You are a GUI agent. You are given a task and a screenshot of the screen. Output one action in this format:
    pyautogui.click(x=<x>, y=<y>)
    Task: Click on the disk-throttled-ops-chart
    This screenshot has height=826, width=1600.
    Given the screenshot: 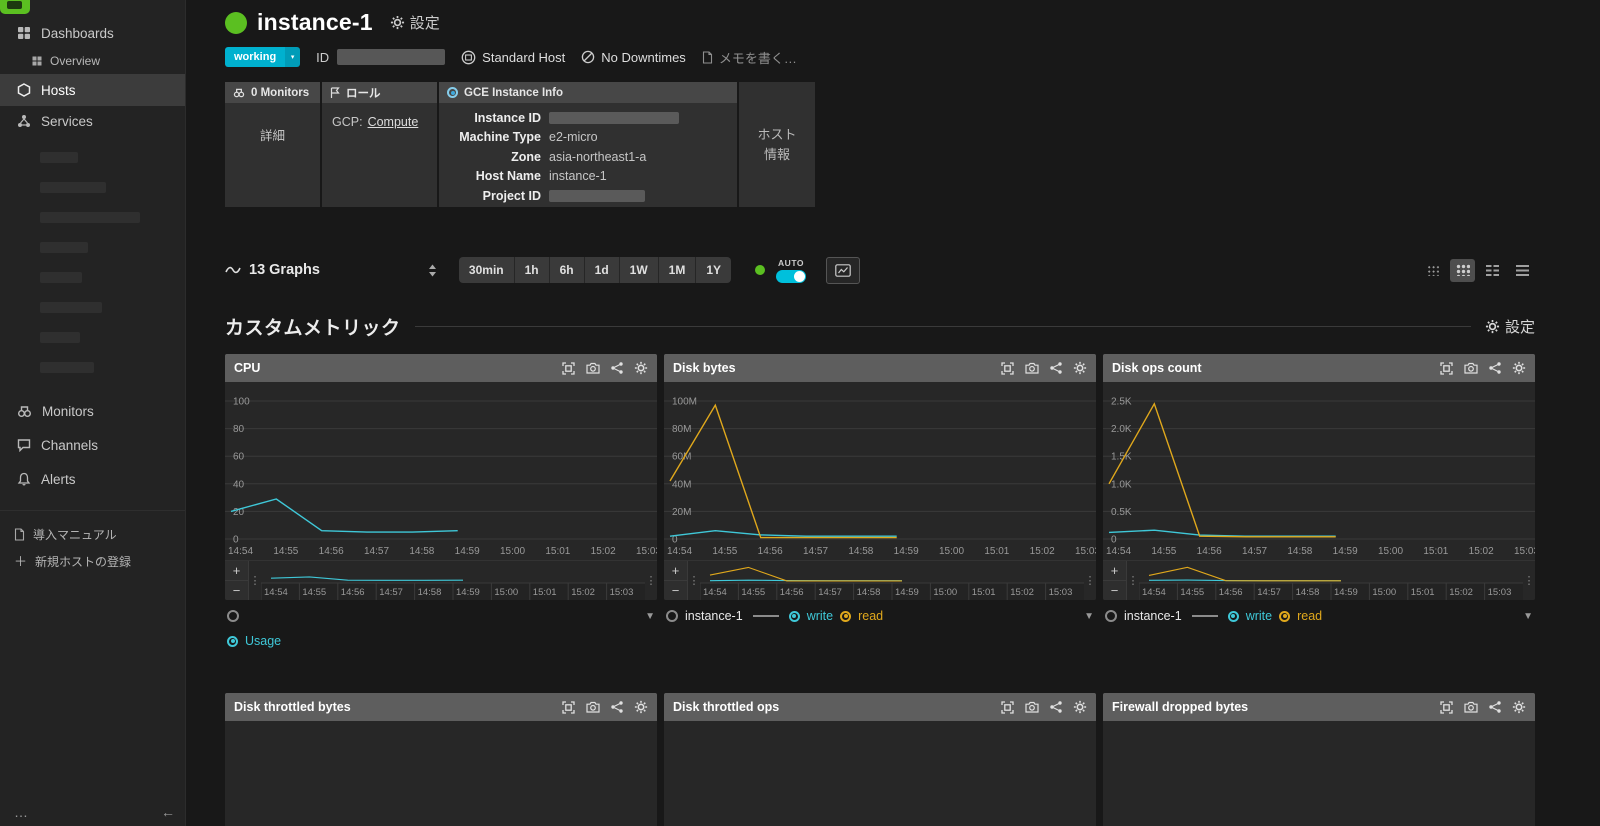 What is the action you would take?
    pyautogui.click(x=880, y=773)
    